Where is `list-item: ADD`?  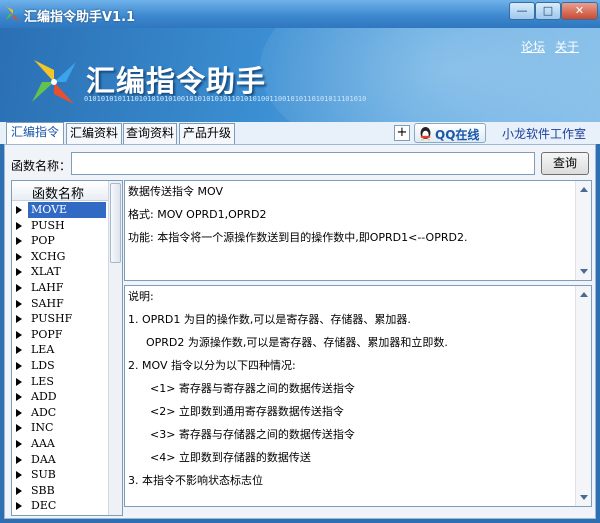
list-item: ADD is located at coordinates (60, 397).